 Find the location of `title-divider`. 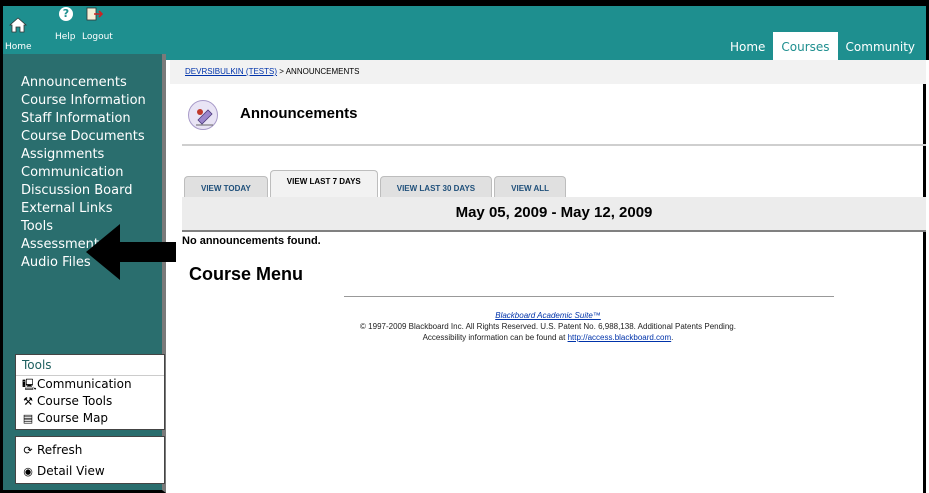

title-divider is located at coordinates (554, 145).